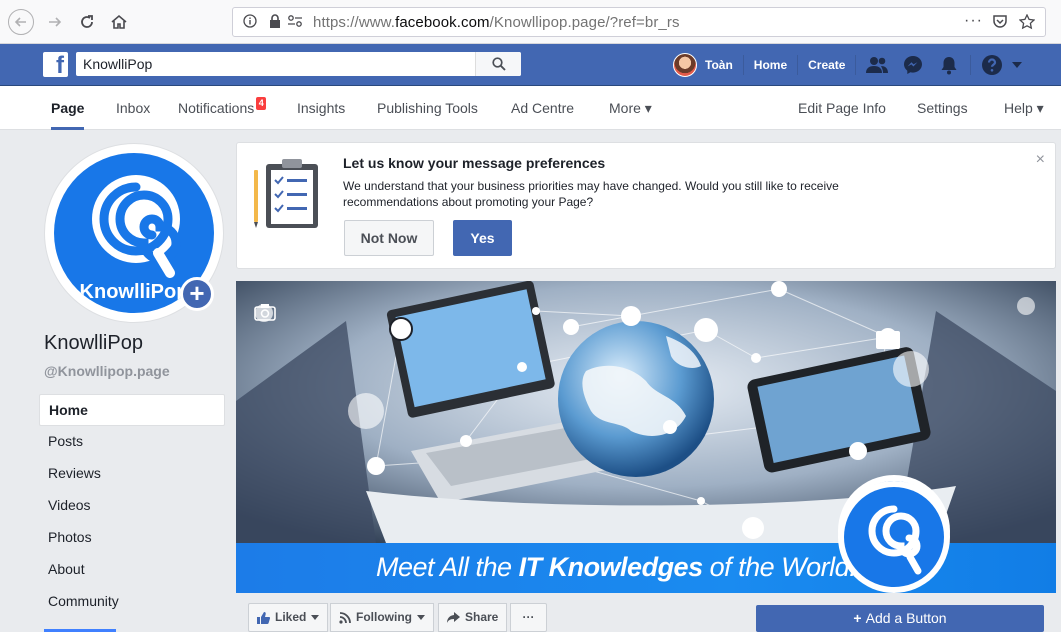 This screenshot has height=632, width=1061. I want to click on plus-icon: +, so click(857, 618).